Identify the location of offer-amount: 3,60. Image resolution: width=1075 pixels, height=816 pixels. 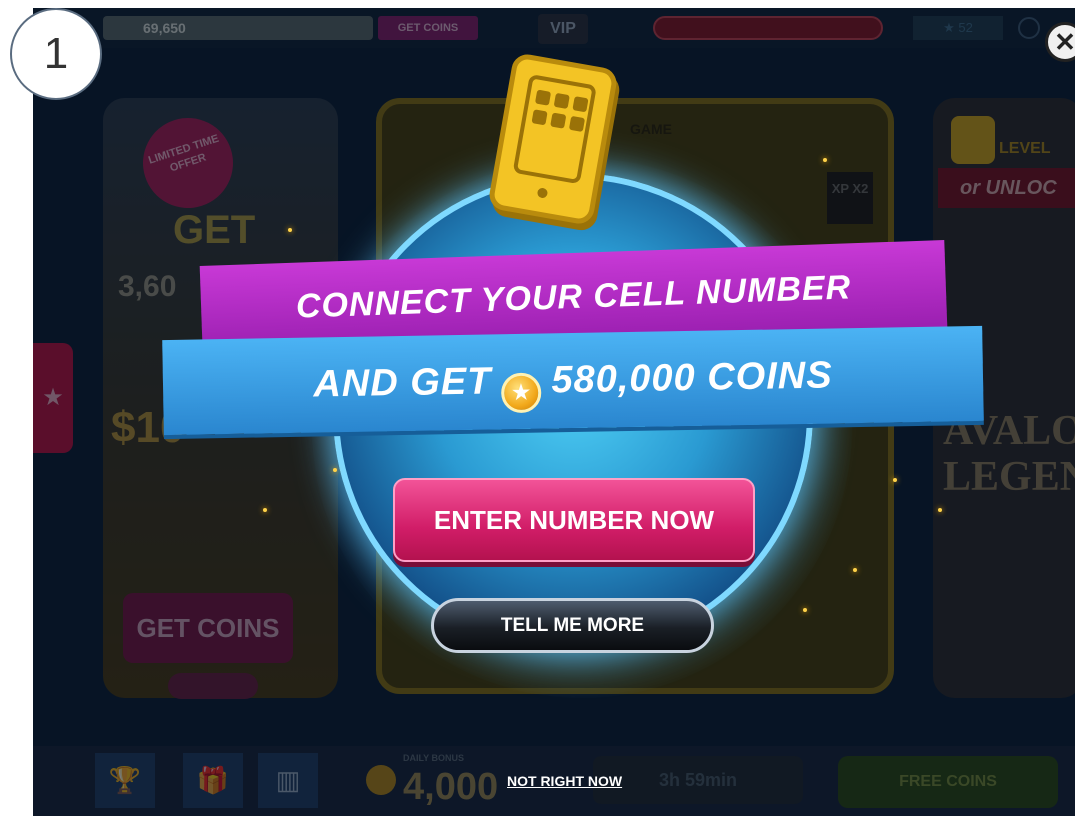
(147, 286).